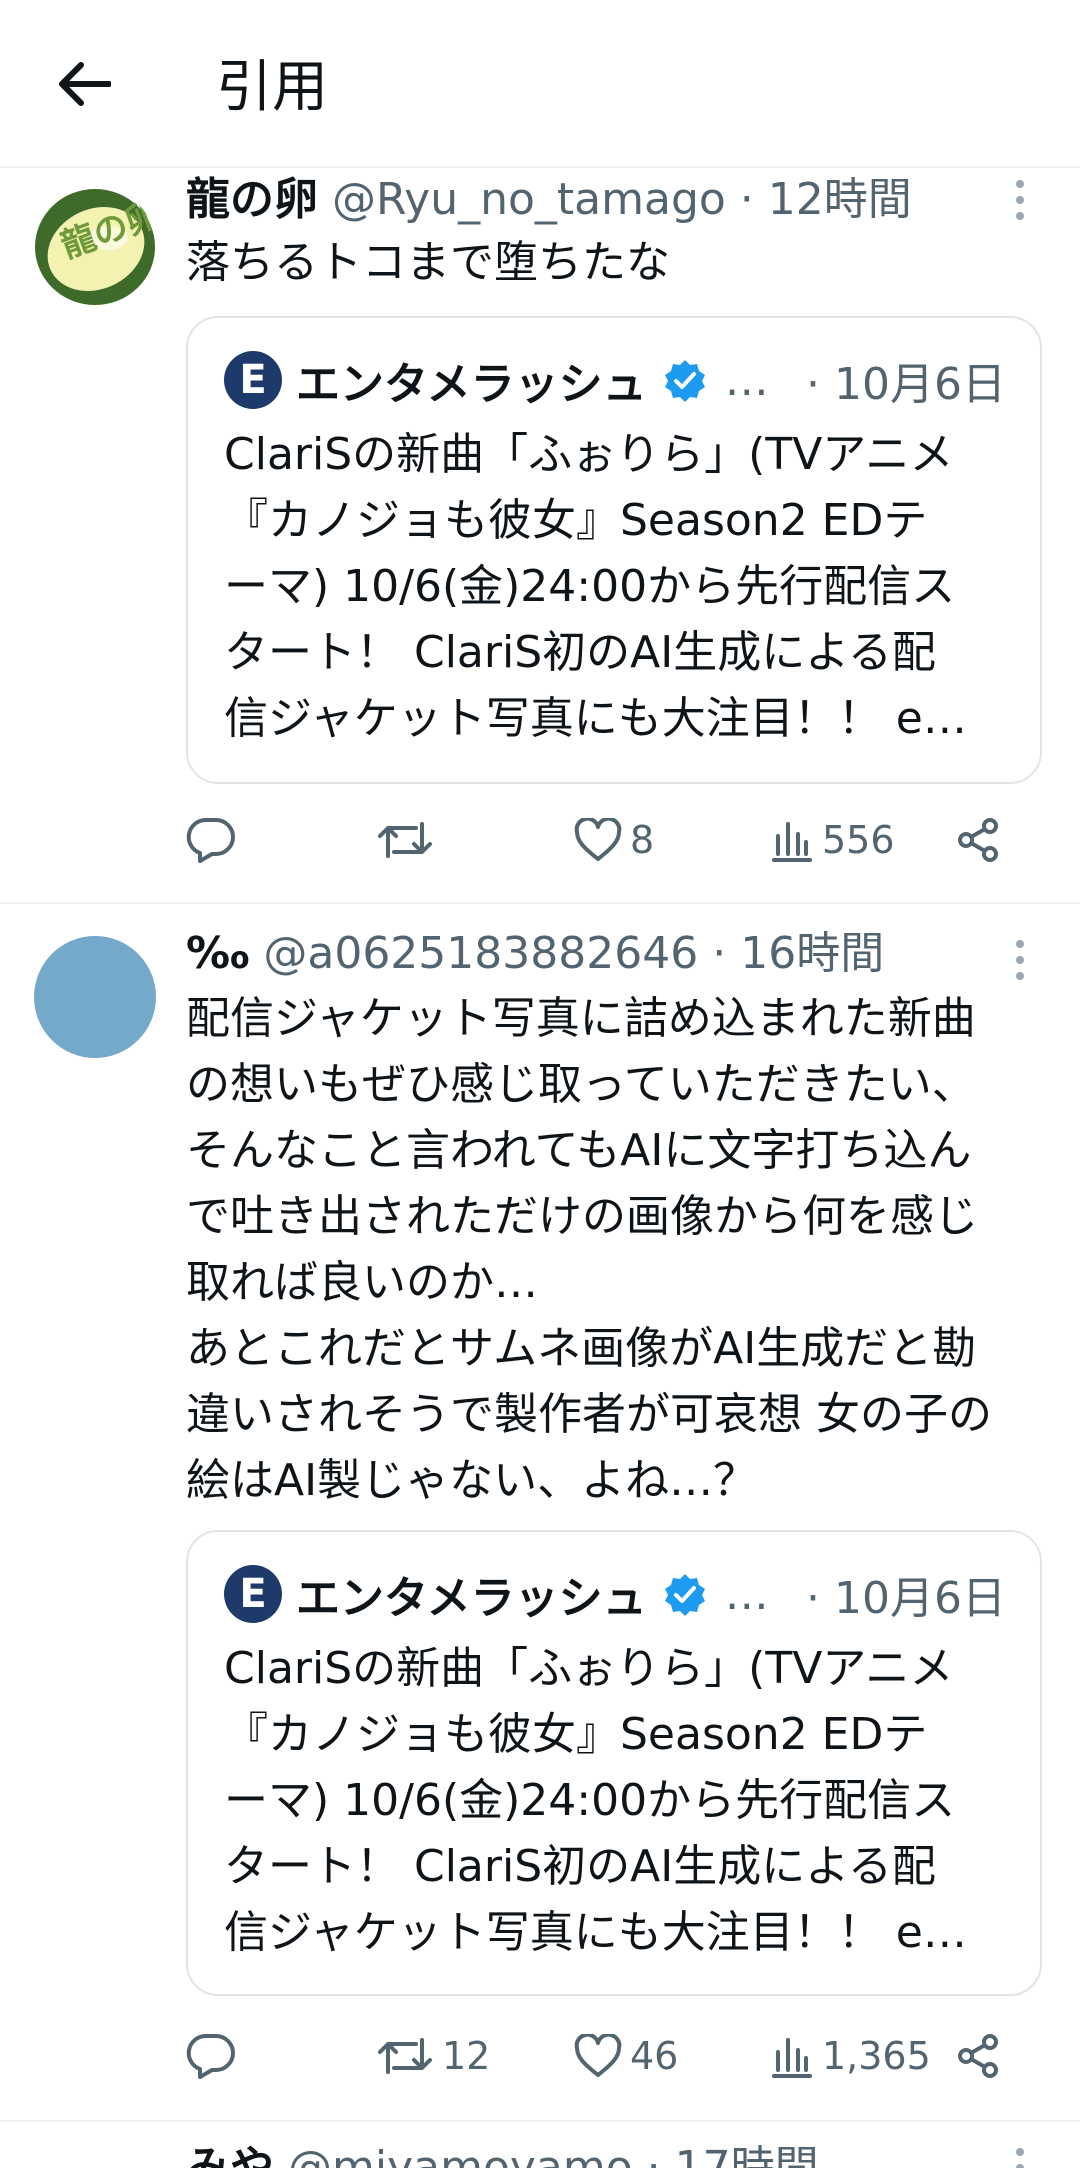 This screenshot has height=2168, width=1080. I want to click on like-button: 8, so click(614, 840).